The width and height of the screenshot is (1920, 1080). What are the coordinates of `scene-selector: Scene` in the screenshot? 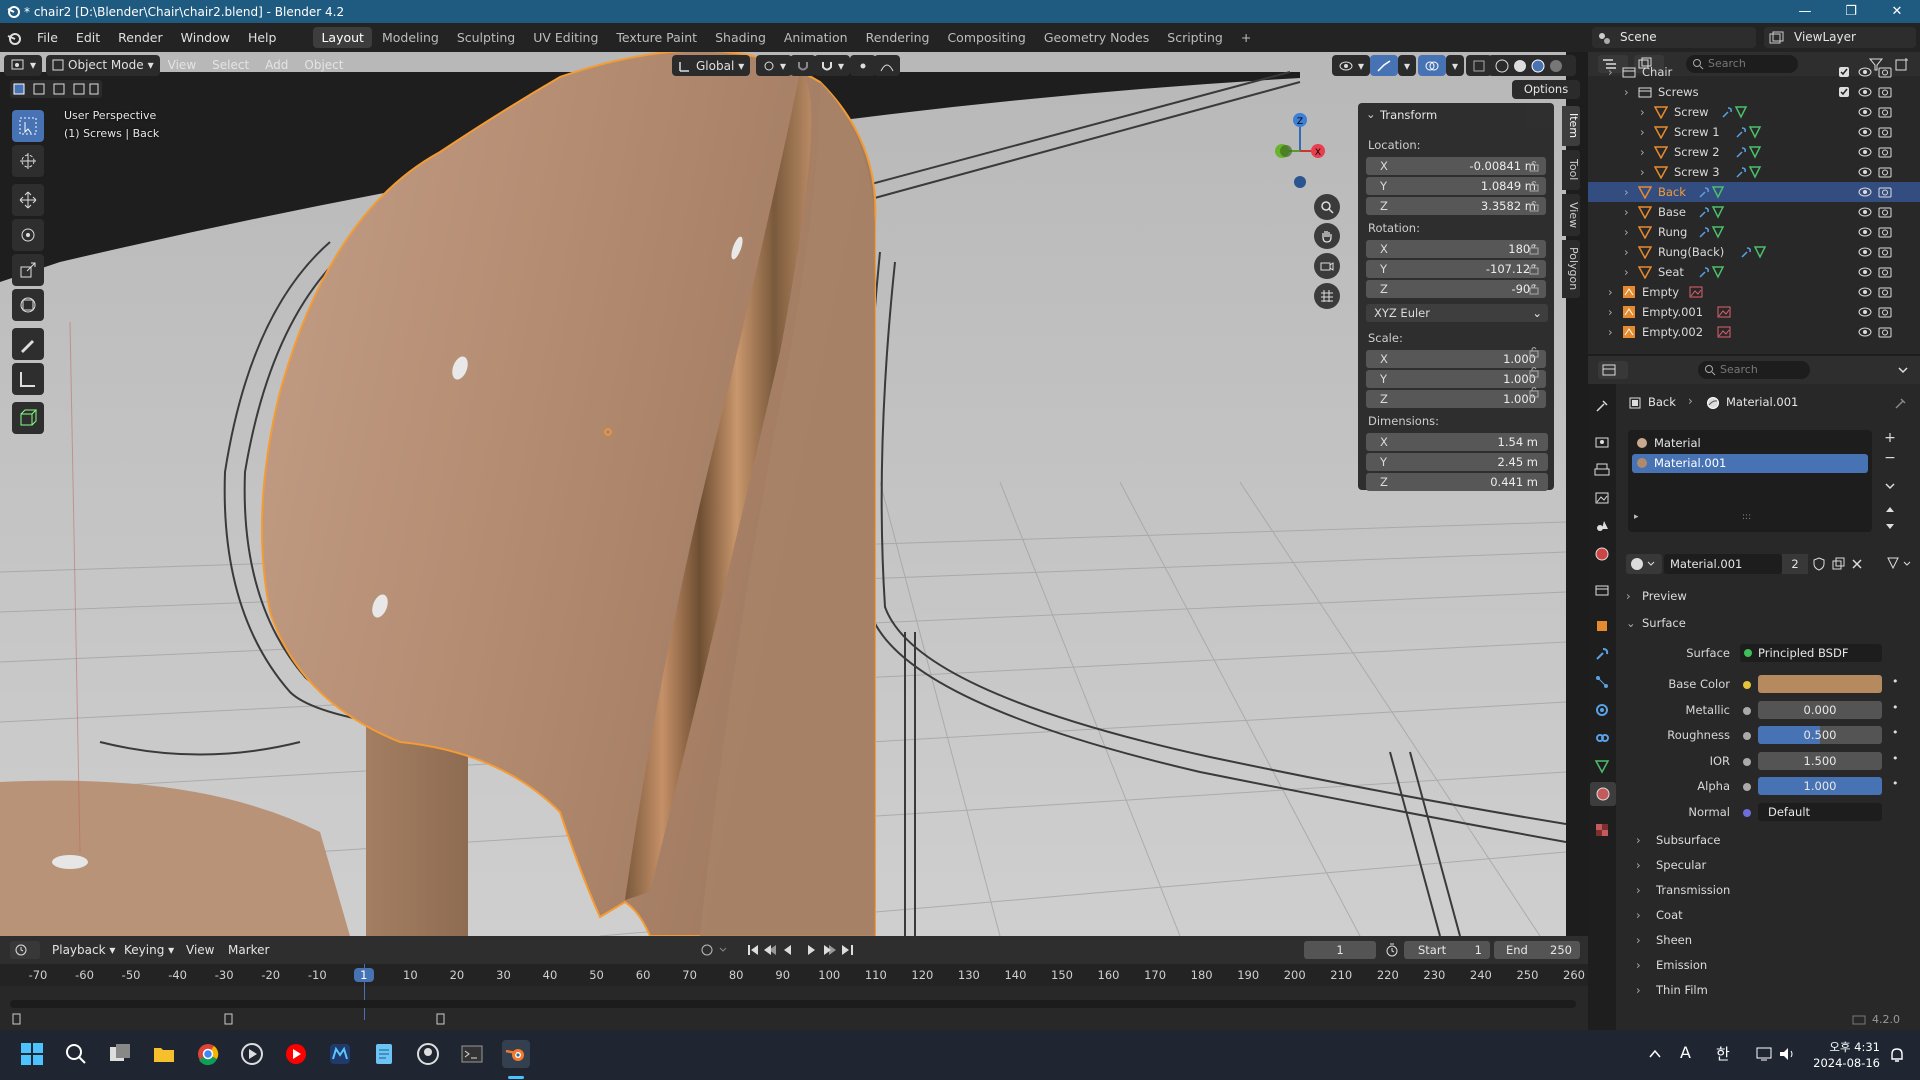 It's located at (1674, 37).